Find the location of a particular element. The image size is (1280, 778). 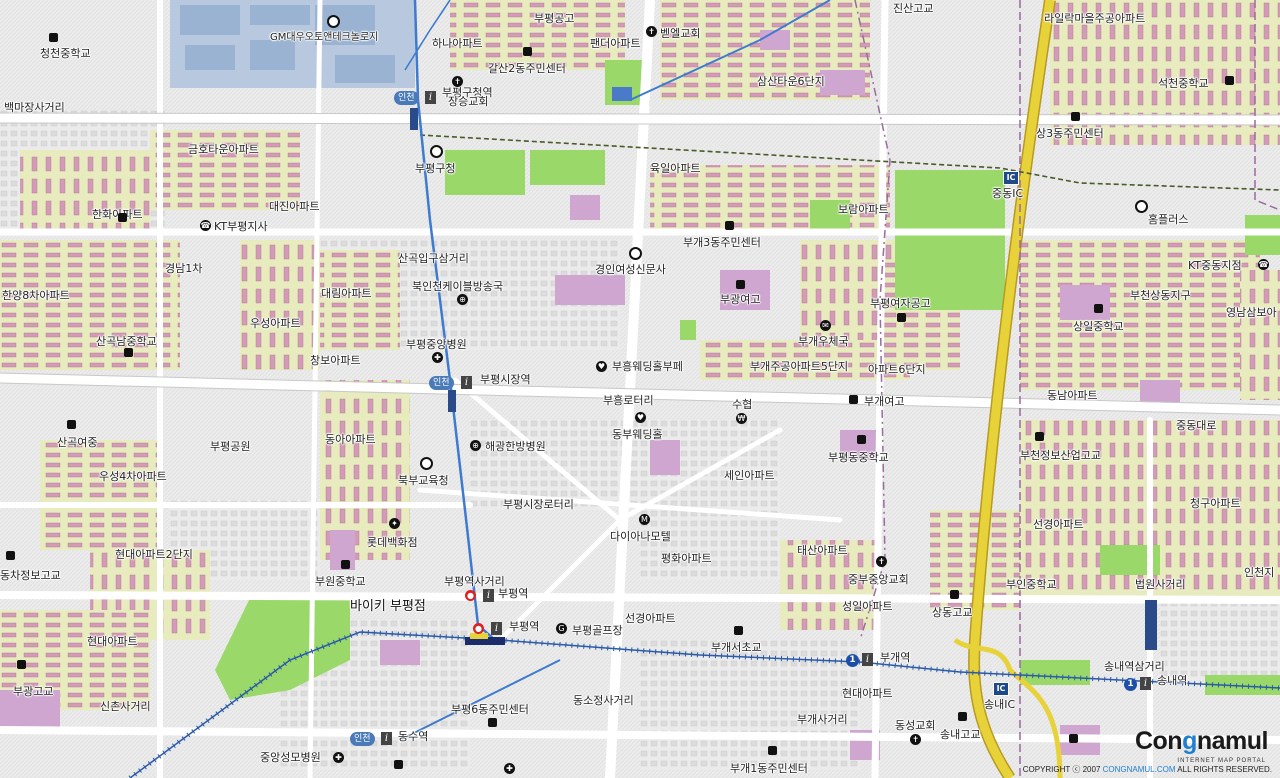

label-woosung: 우성아파트 is located at coordinates (275, 323).